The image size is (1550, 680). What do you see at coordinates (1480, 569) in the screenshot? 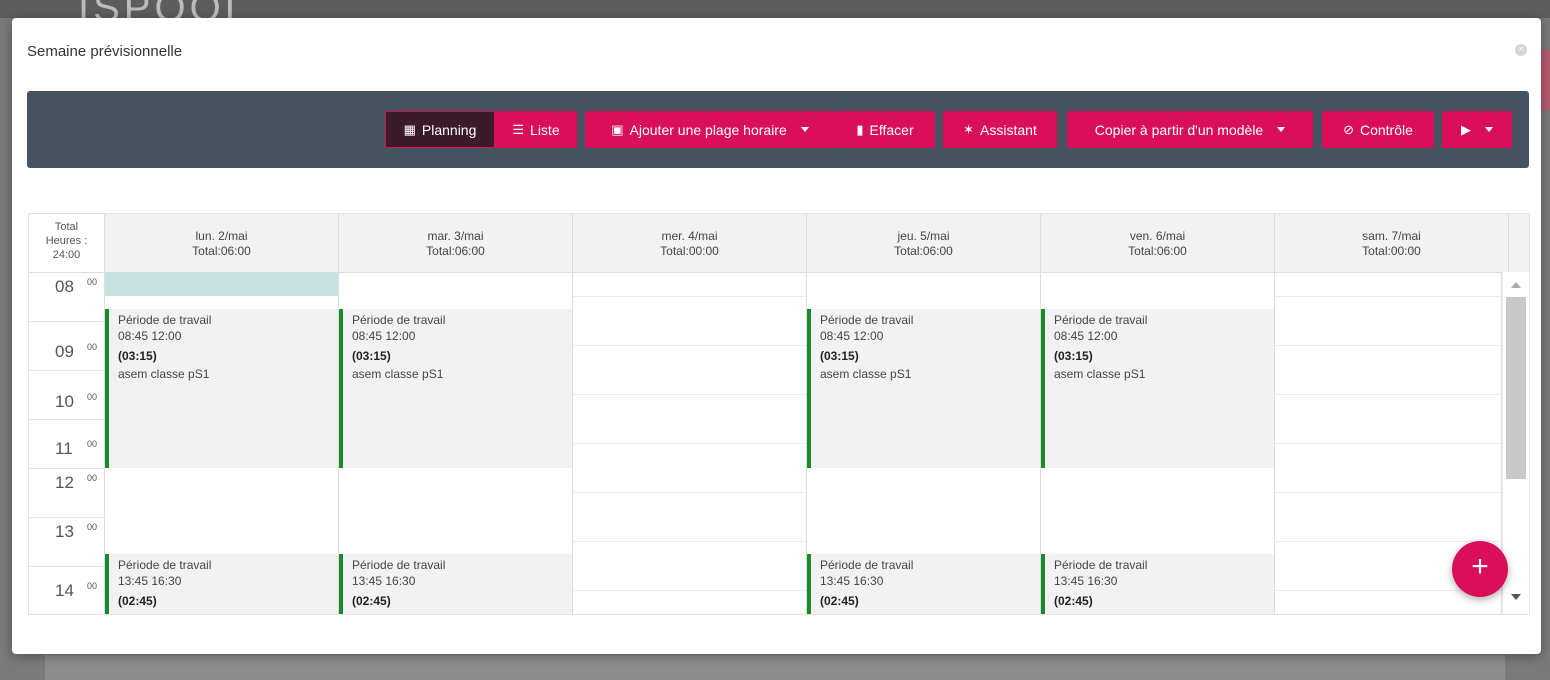
I see `add-floating-button: +` at bounding box center [1480, 569].